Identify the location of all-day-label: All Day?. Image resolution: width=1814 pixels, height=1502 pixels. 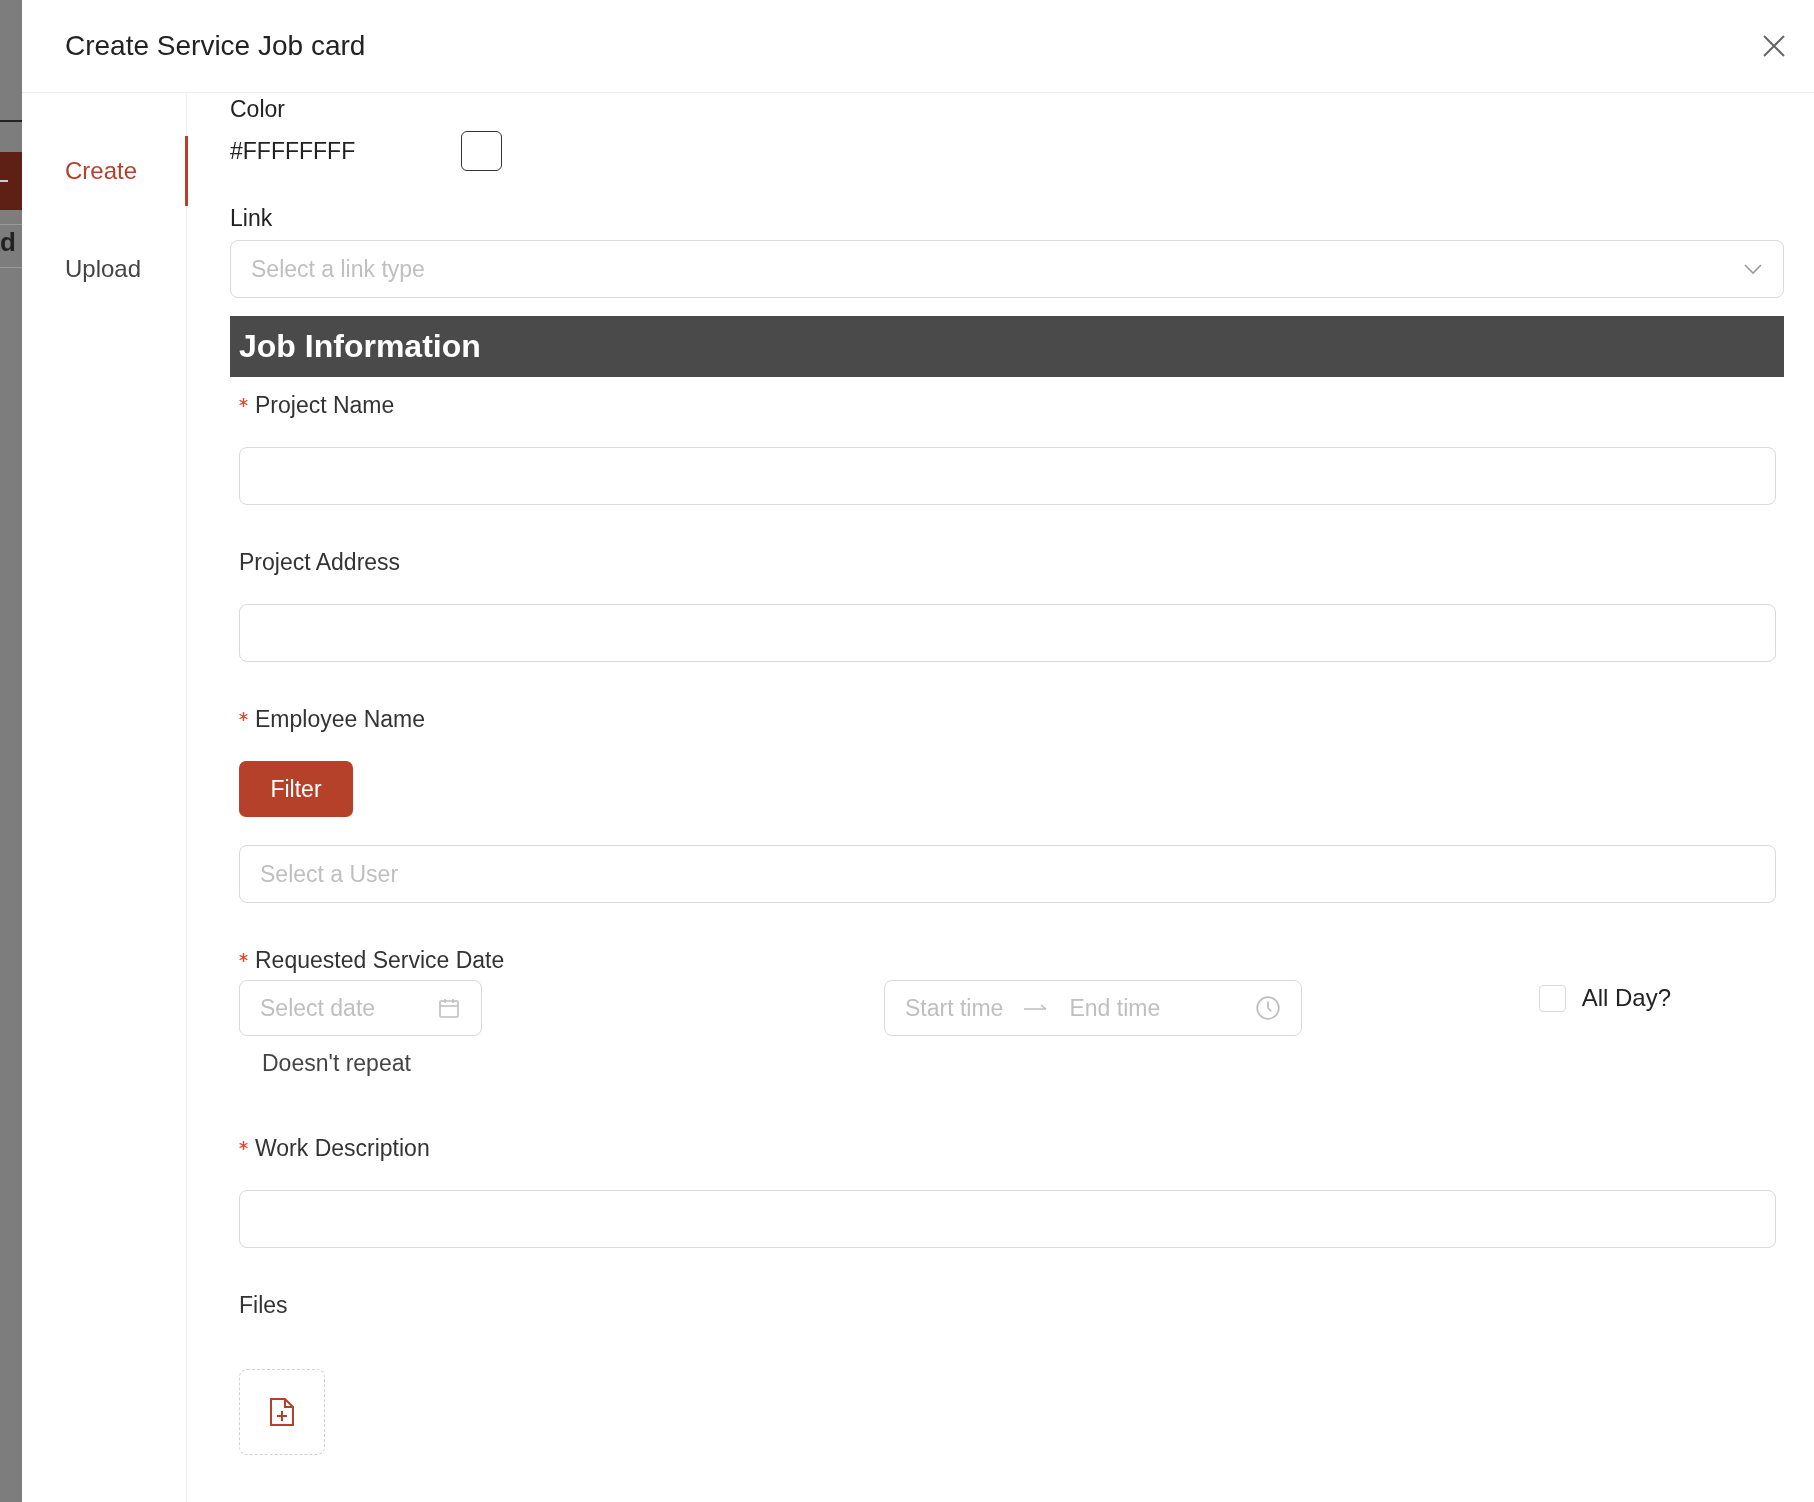
(1626, 998).